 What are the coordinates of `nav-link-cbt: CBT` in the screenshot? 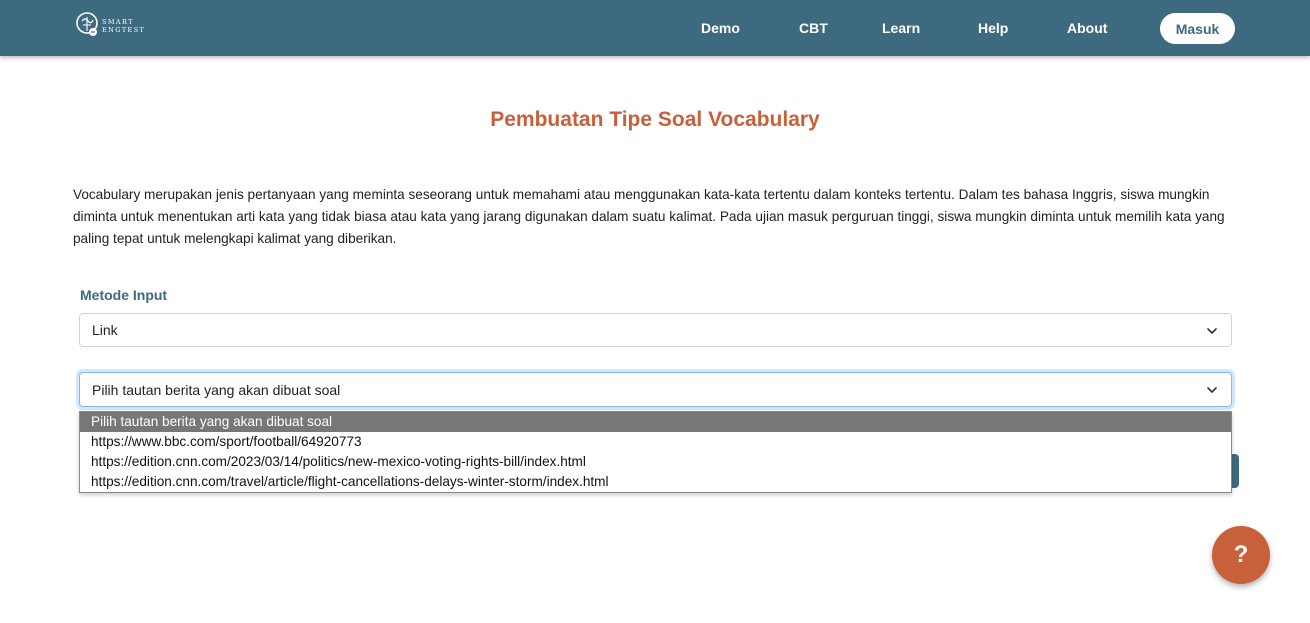 It's located at (813, 28).